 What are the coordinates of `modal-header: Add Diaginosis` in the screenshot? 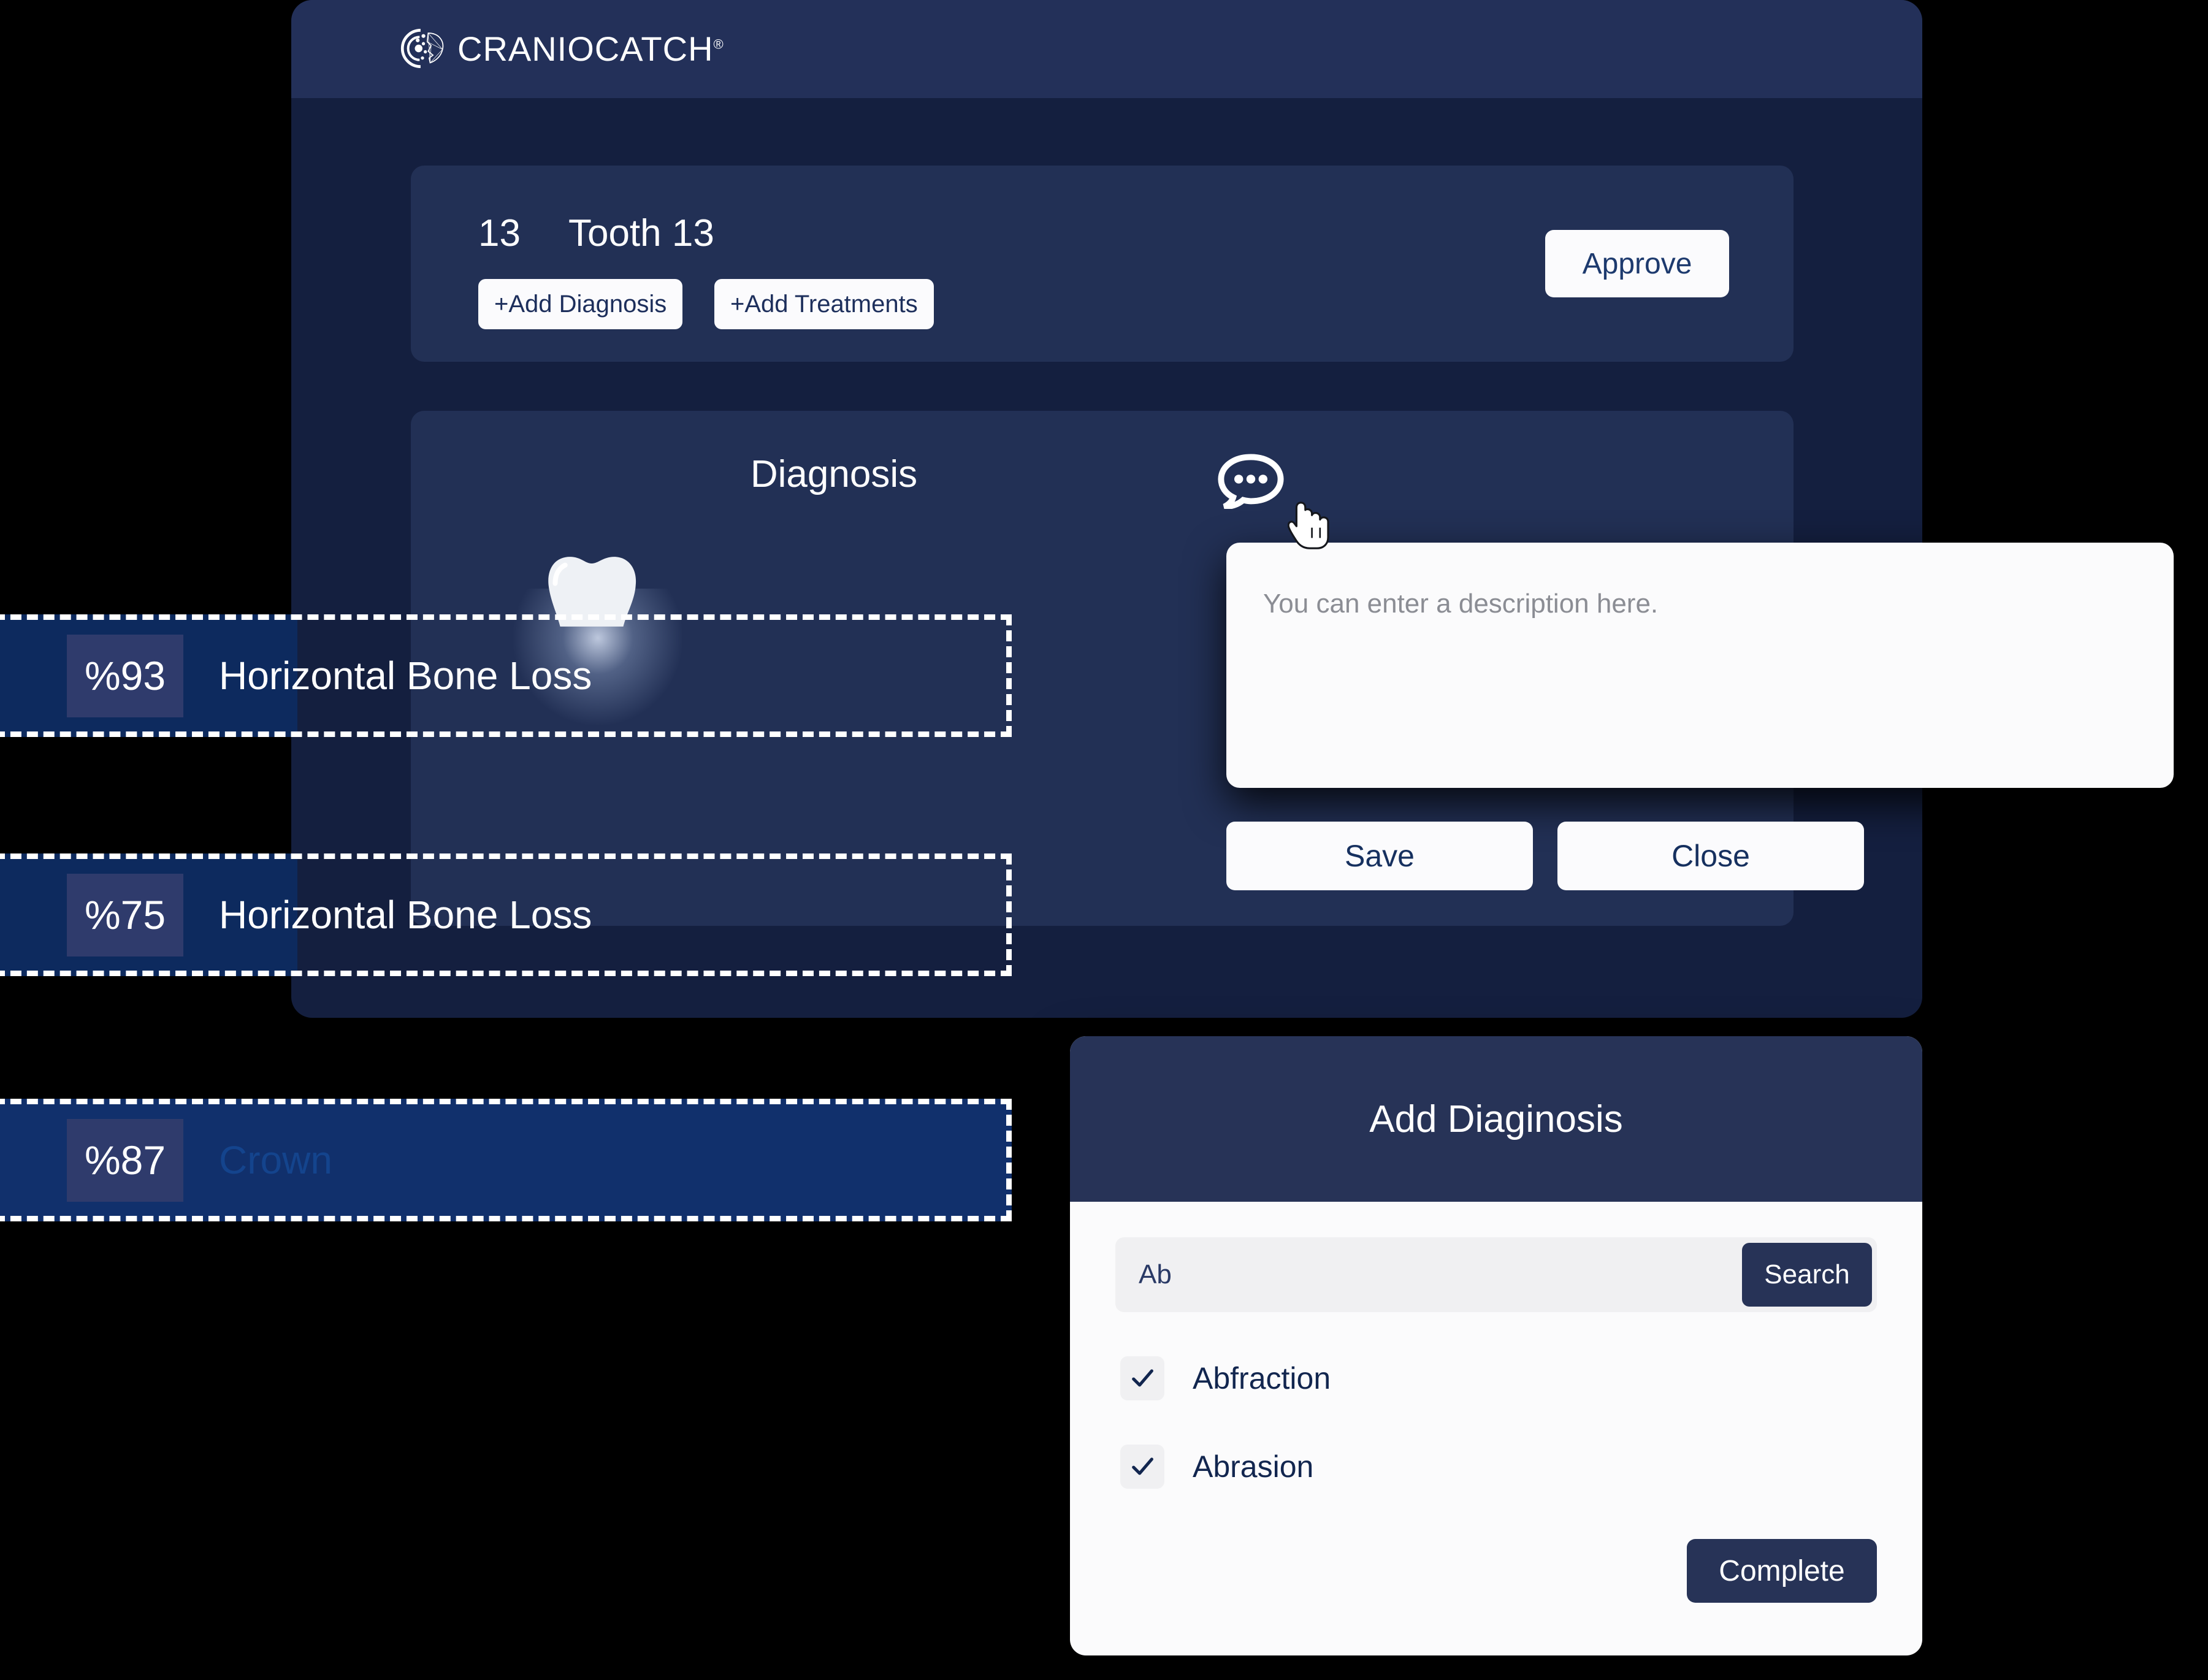 It's located at (1496, 1119).